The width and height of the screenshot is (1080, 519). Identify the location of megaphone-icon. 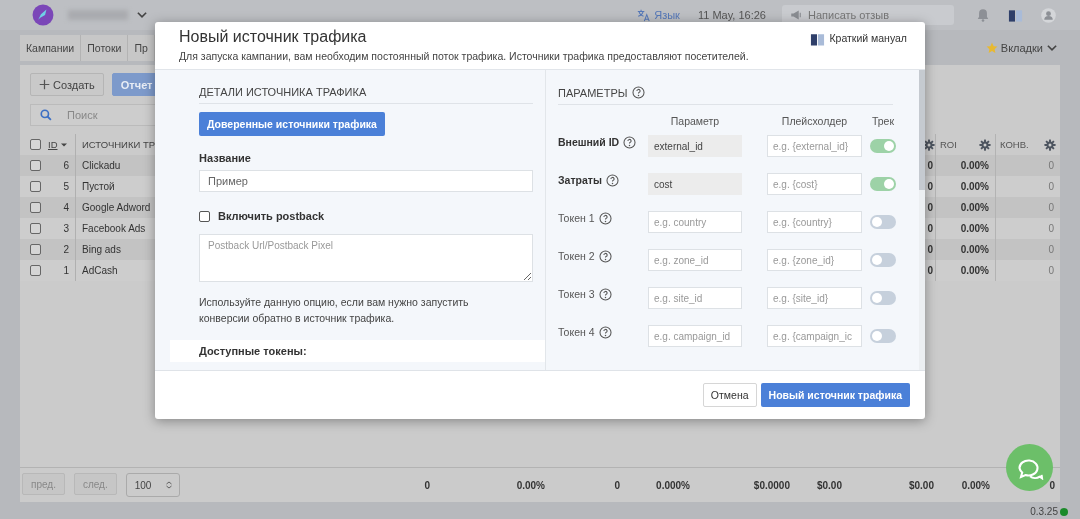
(796, 15).